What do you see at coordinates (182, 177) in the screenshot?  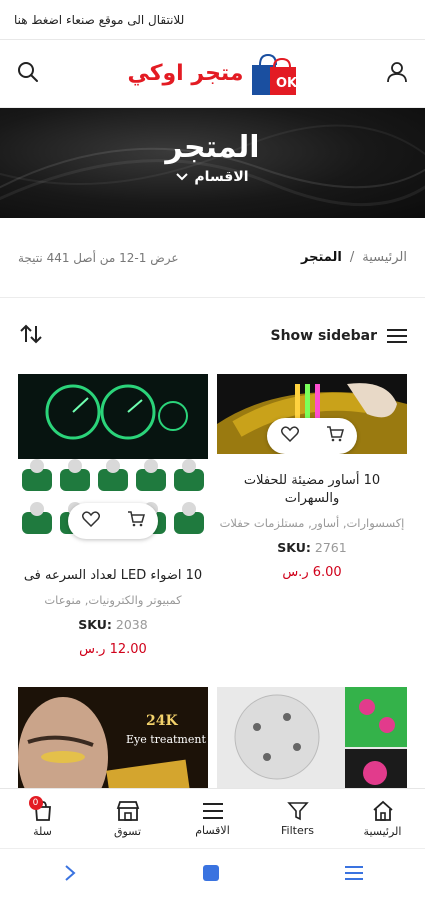 I see `chevron-down-icon` at bounding box center [182, 177].